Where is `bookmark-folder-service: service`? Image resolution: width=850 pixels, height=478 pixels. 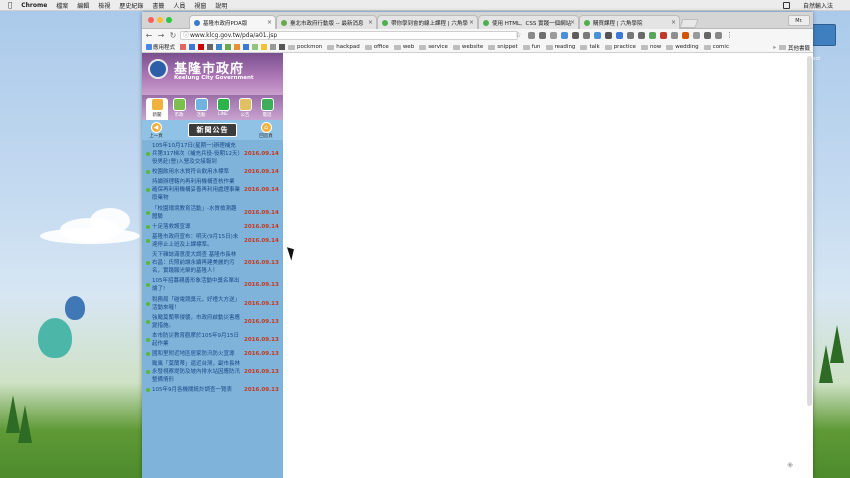
bookmark-folder-service: service is located at coordinates (433, 47).